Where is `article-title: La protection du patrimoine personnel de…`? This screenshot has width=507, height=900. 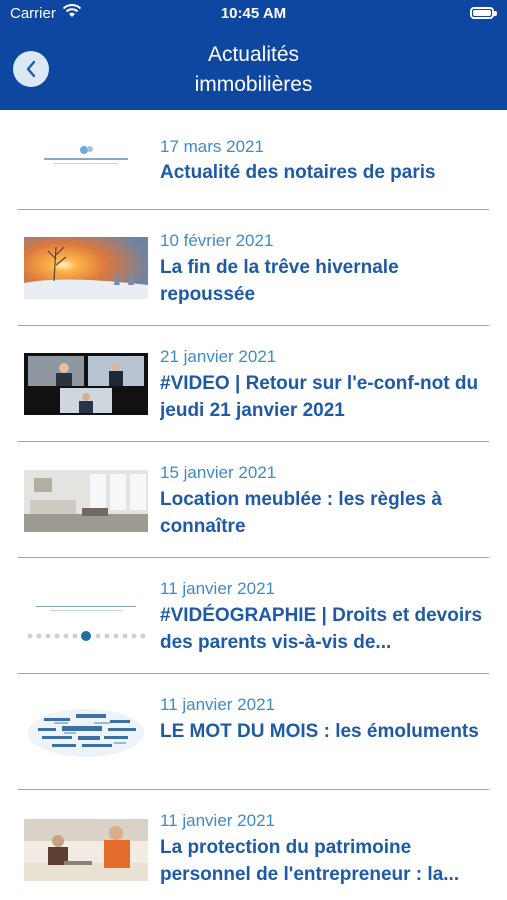
article-title: La protection du patrimoine personnel de… is located at coordinates (310, 861).